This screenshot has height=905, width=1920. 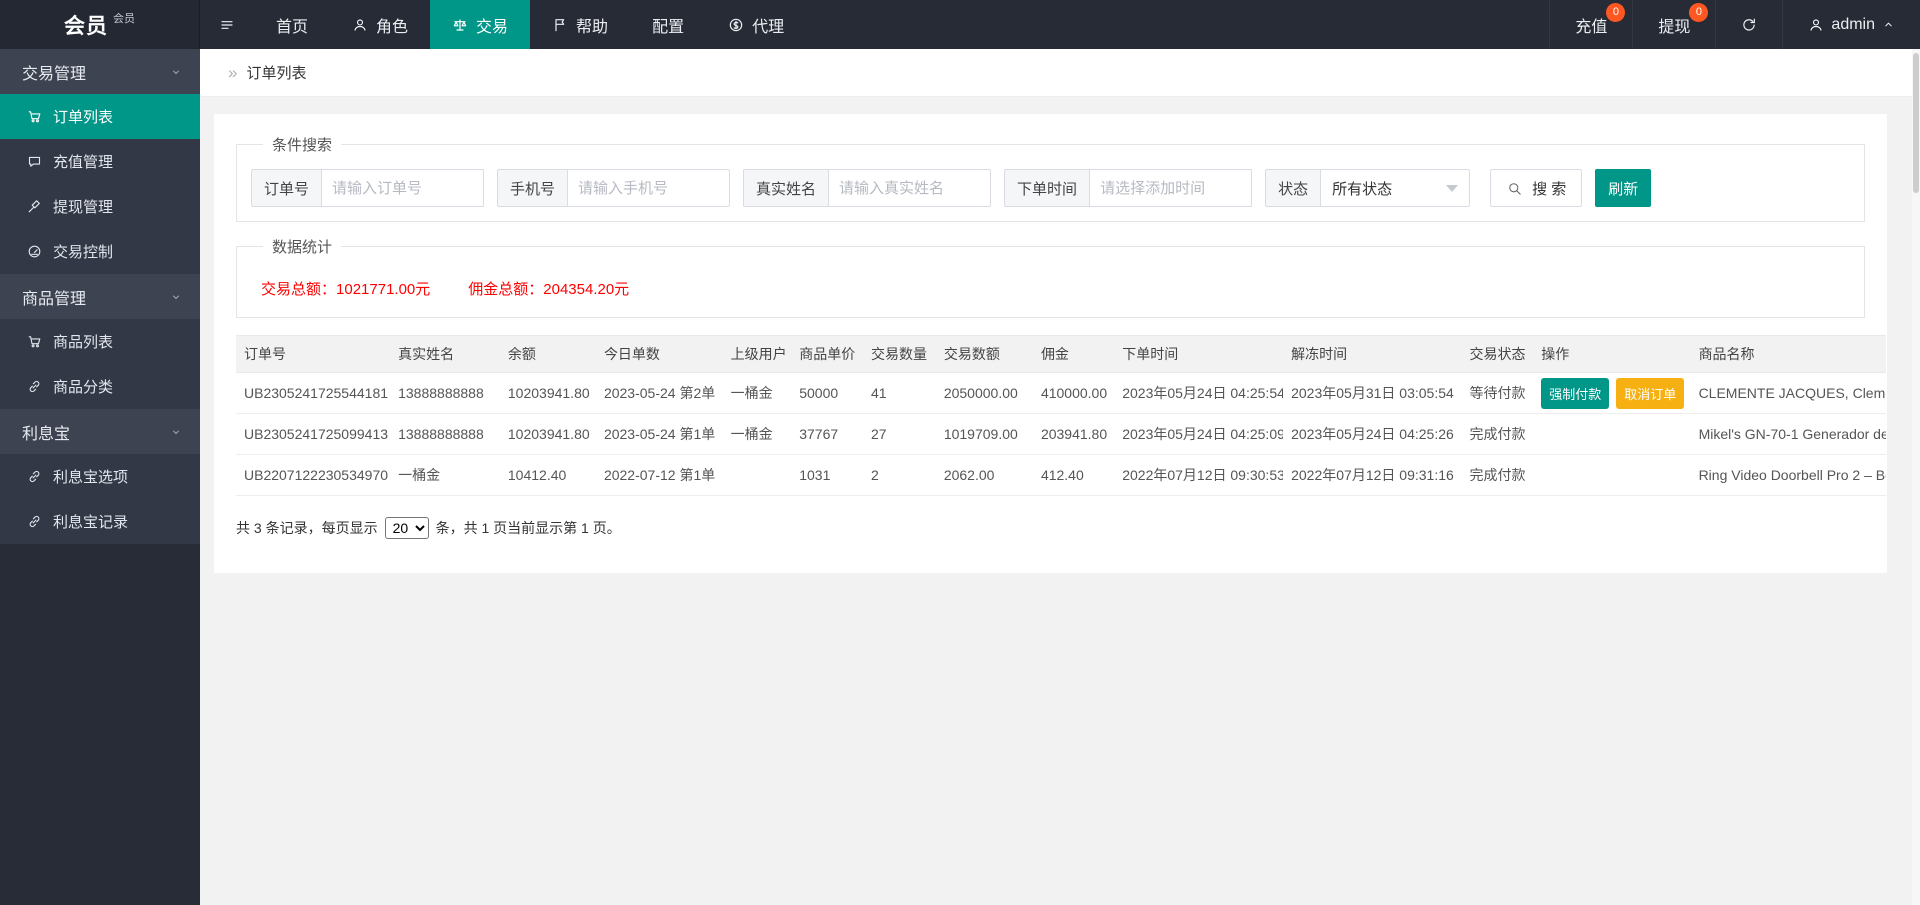 I want to click on sidebar-item-product-category: 商品分类, so click(x=100, y=386).